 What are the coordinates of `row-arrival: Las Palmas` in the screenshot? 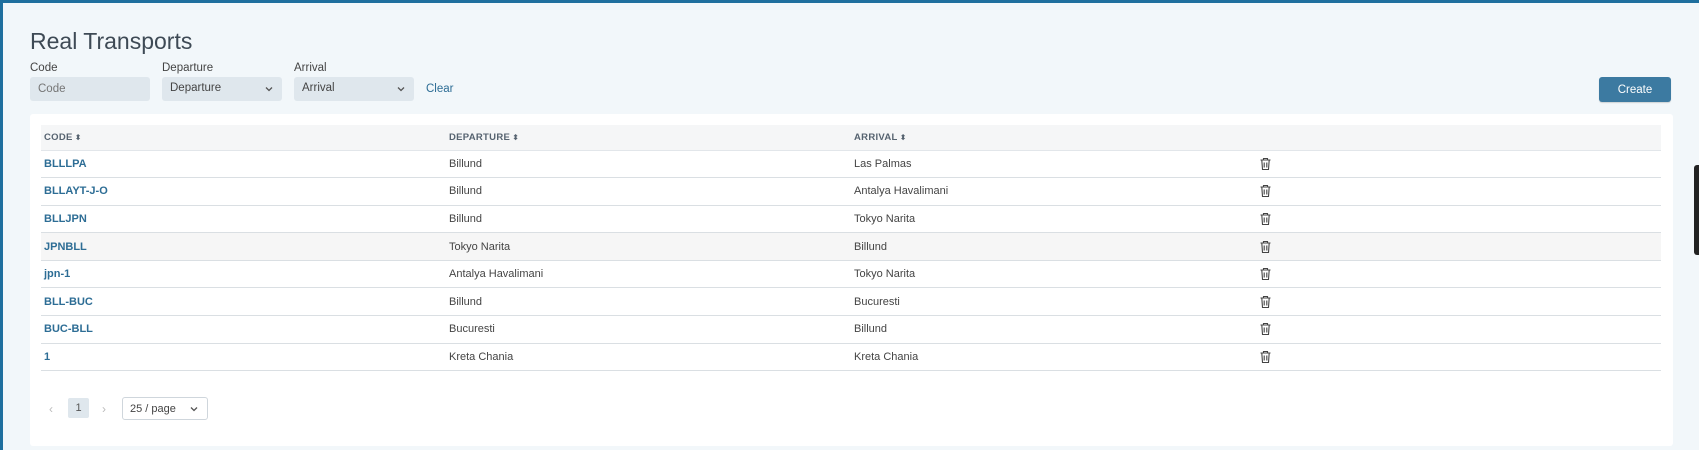 It's located at (1053, 164).